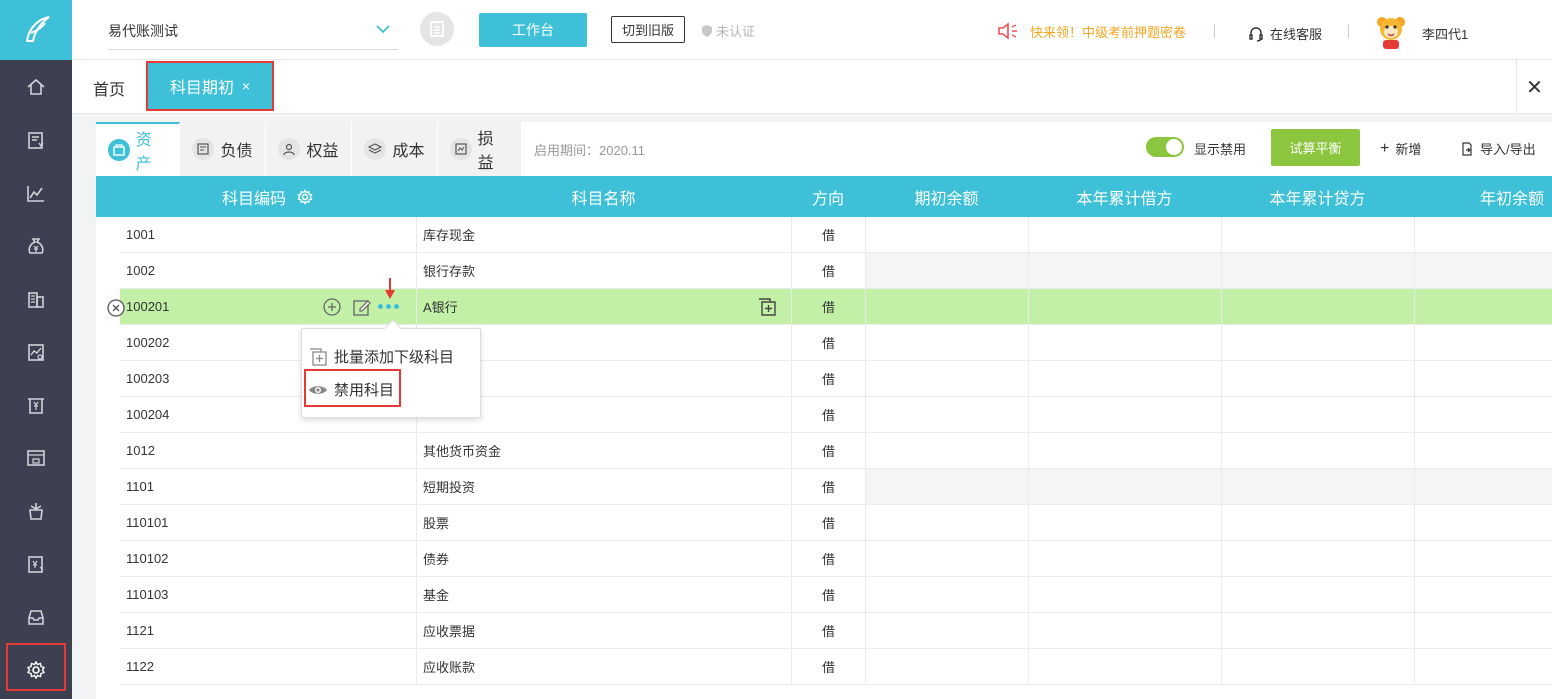 Image resolution: width=1552 pixels, height=699 pixels. I want to click on line-chart-icon, so click(35, 193).